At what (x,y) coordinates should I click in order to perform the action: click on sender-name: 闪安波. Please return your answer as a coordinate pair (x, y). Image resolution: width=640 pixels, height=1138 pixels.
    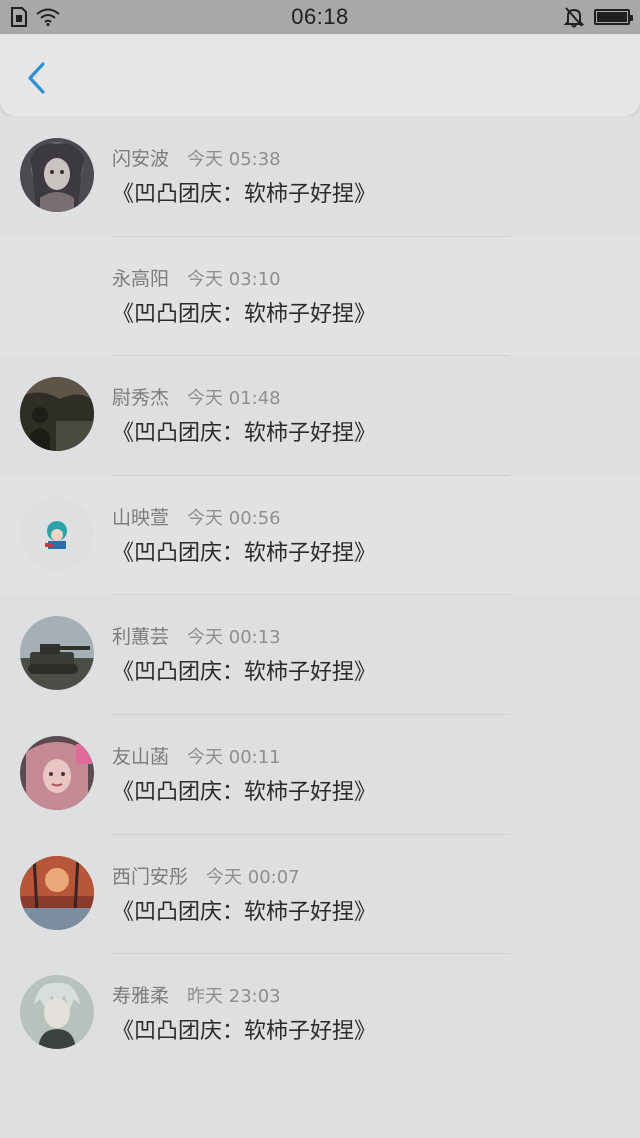
    Looking at the image, I should click on (141, 159).